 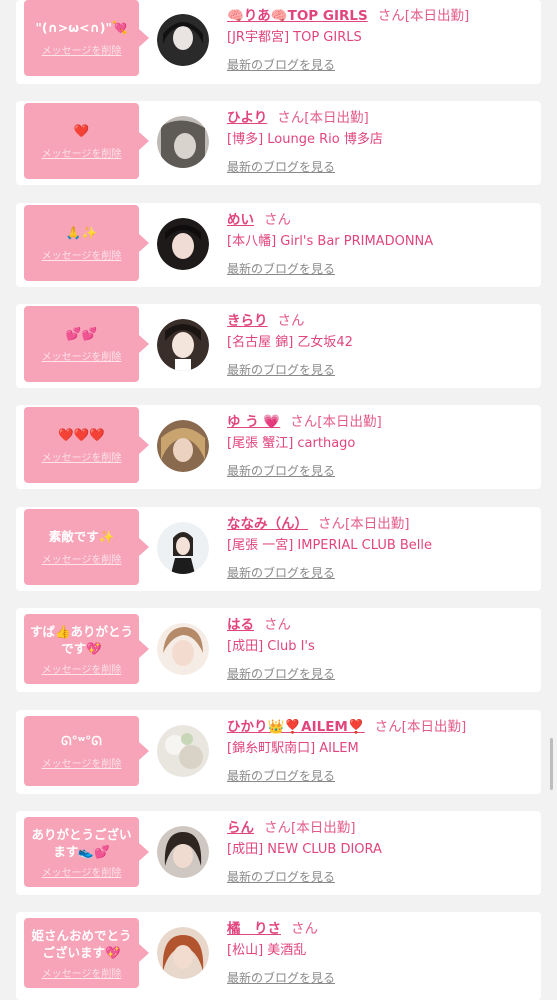 I want to click on message-bubble: ᘏ°ʷ°ᘏ メッセージを削除, so click(x=86, y=751).